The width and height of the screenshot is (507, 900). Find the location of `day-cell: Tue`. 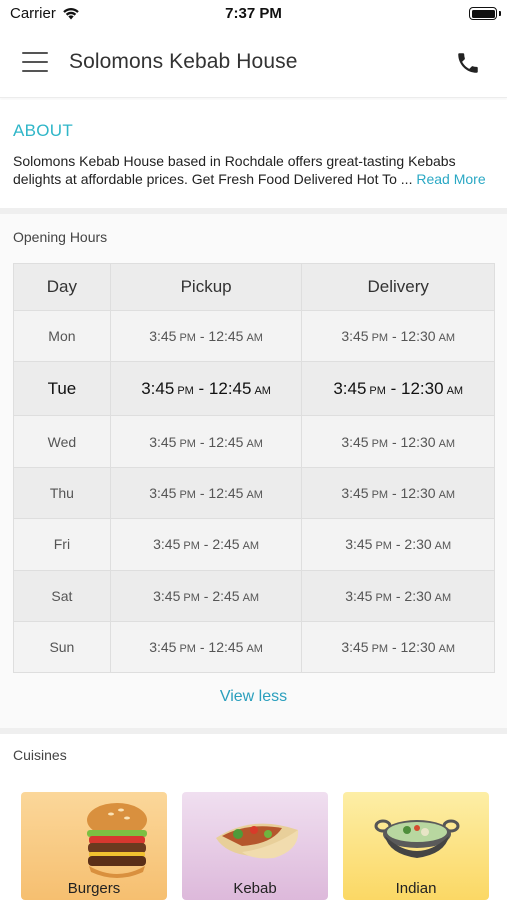

day-cell: Tue is located at coordinates (62, 389).